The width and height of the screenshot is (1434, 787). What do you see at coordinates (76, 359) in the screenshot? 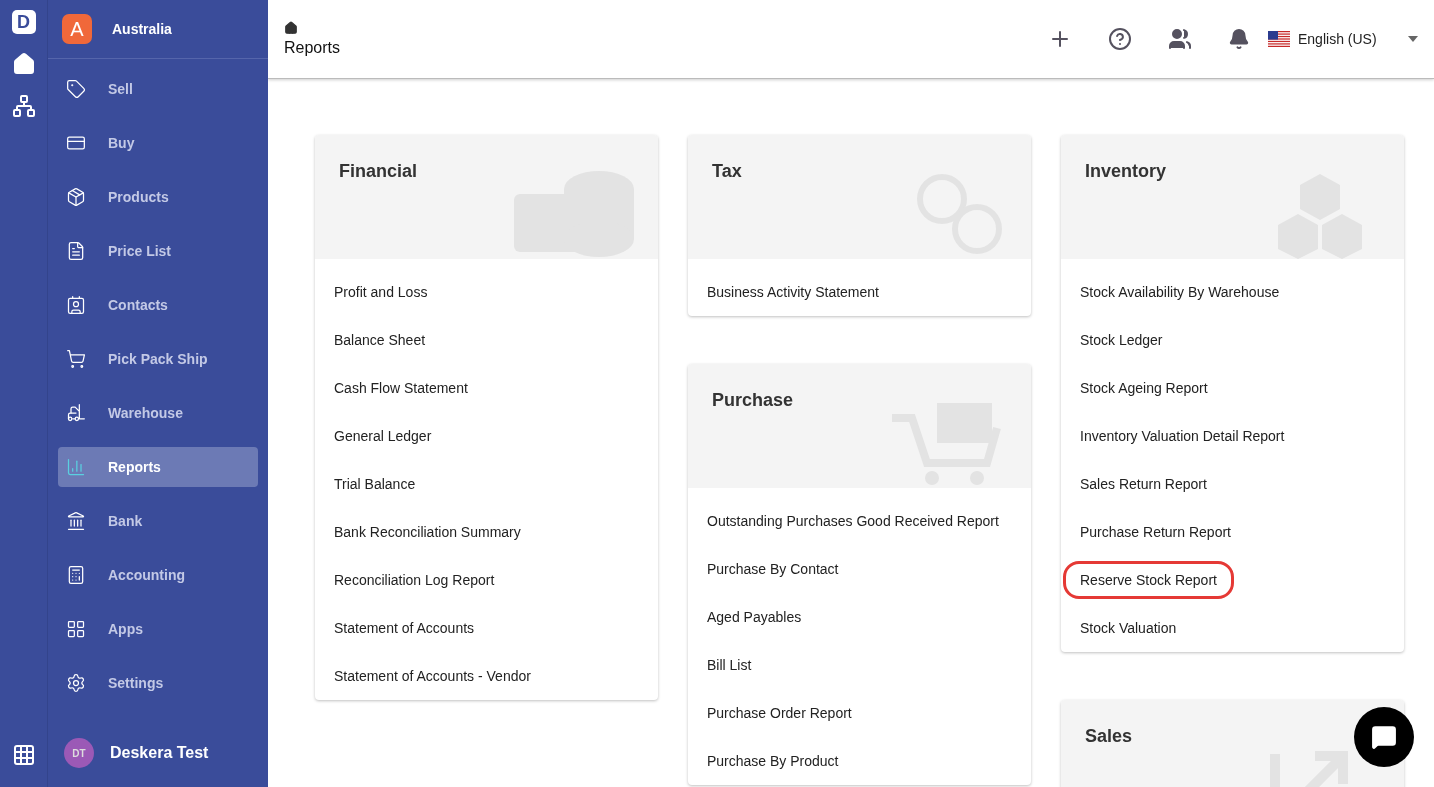
I see `cart-icon` at bounding box center [76, 359].